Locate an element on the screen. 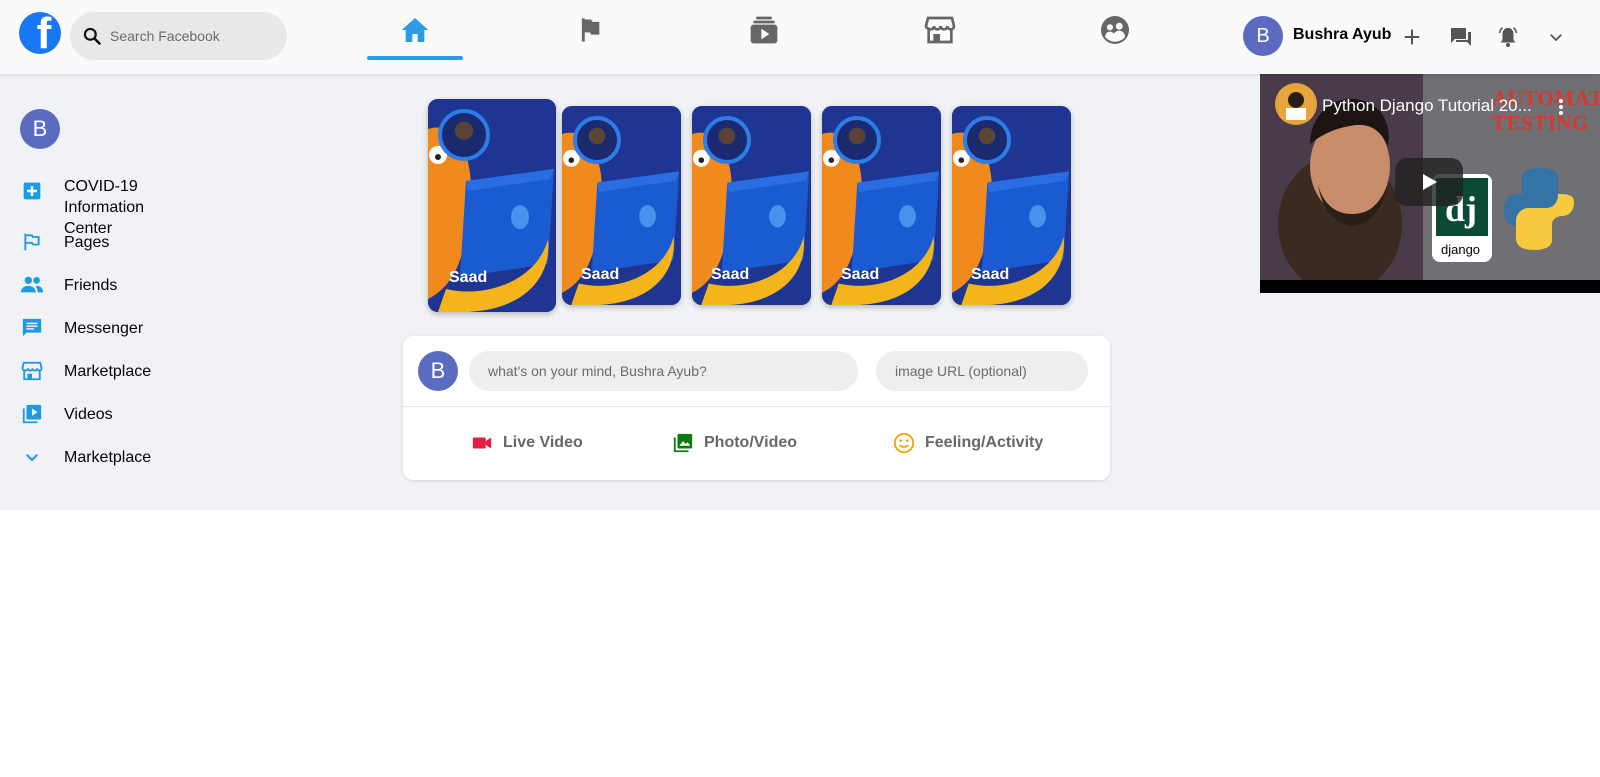 This screenshot has width=1600, height=777. home-icon is located at coordinates (415, 30).